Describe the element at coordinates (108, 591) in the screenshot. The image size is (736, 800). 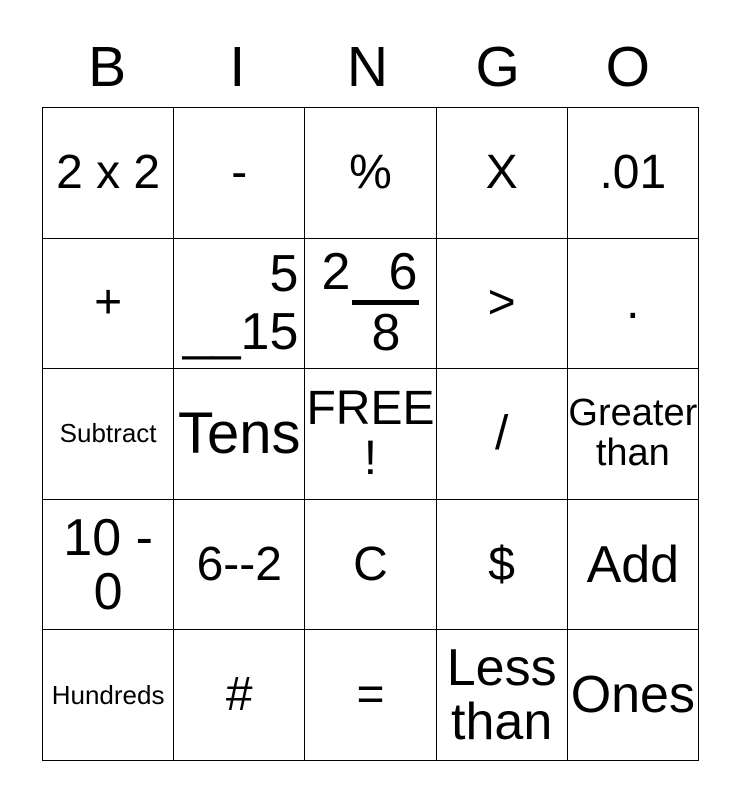
I see `bingo-cell-text-line2: 0` at that location.